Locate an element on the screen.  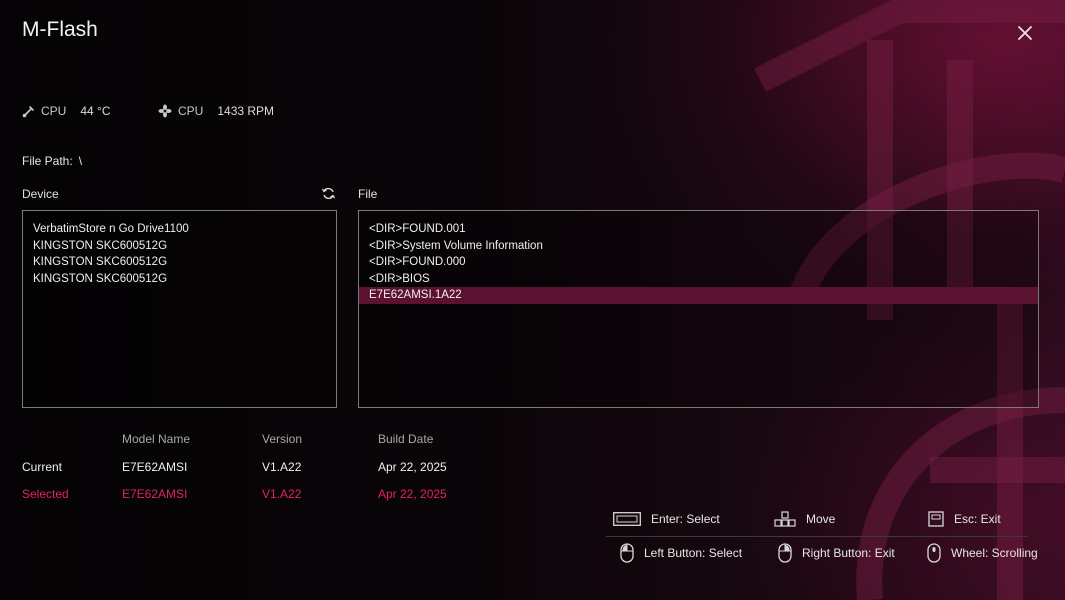
current-version: V1.A22 is located at coordinates (282, 467).